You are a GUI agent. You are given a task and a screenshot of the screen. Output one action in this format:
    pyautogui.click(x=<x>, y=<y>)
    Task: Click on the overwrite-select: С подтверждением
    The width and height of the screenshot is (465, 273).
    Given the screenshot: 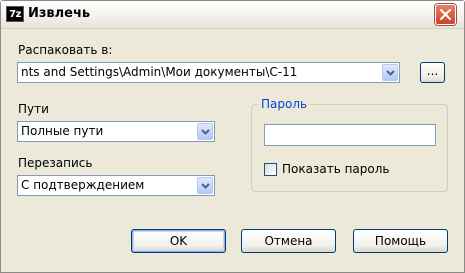 What is the action you would take?
    pyautogui.click(x=116, y=185)
    